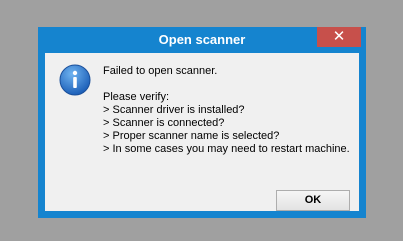 Image resolution: width=403 pixels, height=241 pixels. Describe the element at coordinates (160, 71) in the screenshot. I see `message-line: Failed to open scanner.` at that location.